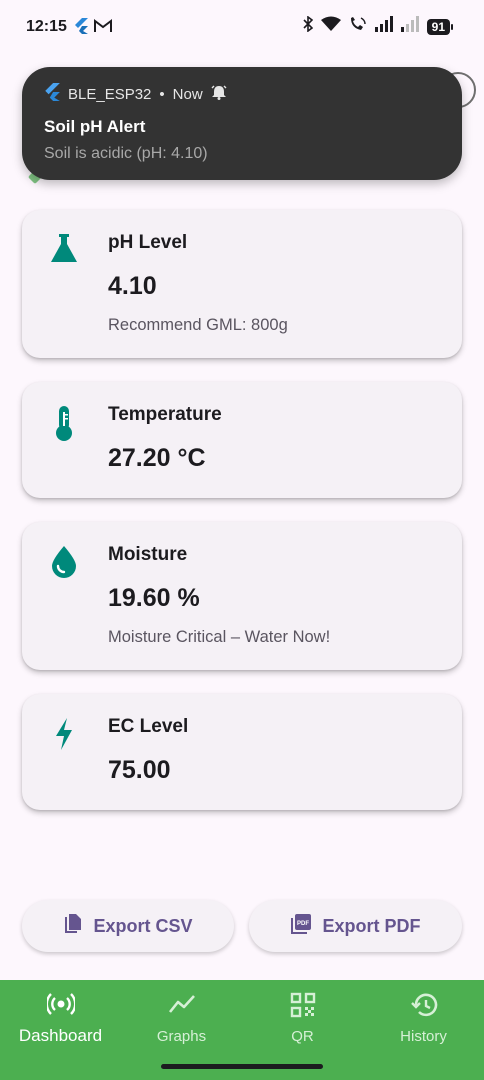 The image size is (484, 1080). I want to click on notification-app-name: BLE_ESP32, so click(110, 94).